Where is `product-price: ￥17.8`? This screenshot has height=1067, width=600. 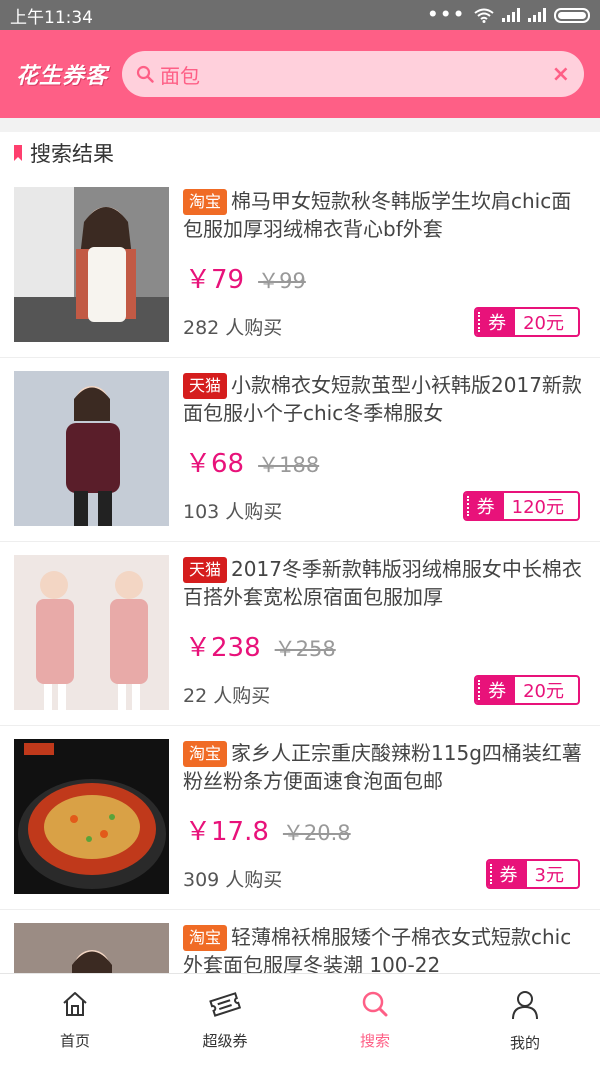
product-price: ￥17.8 is located at coordinates (227, 832).